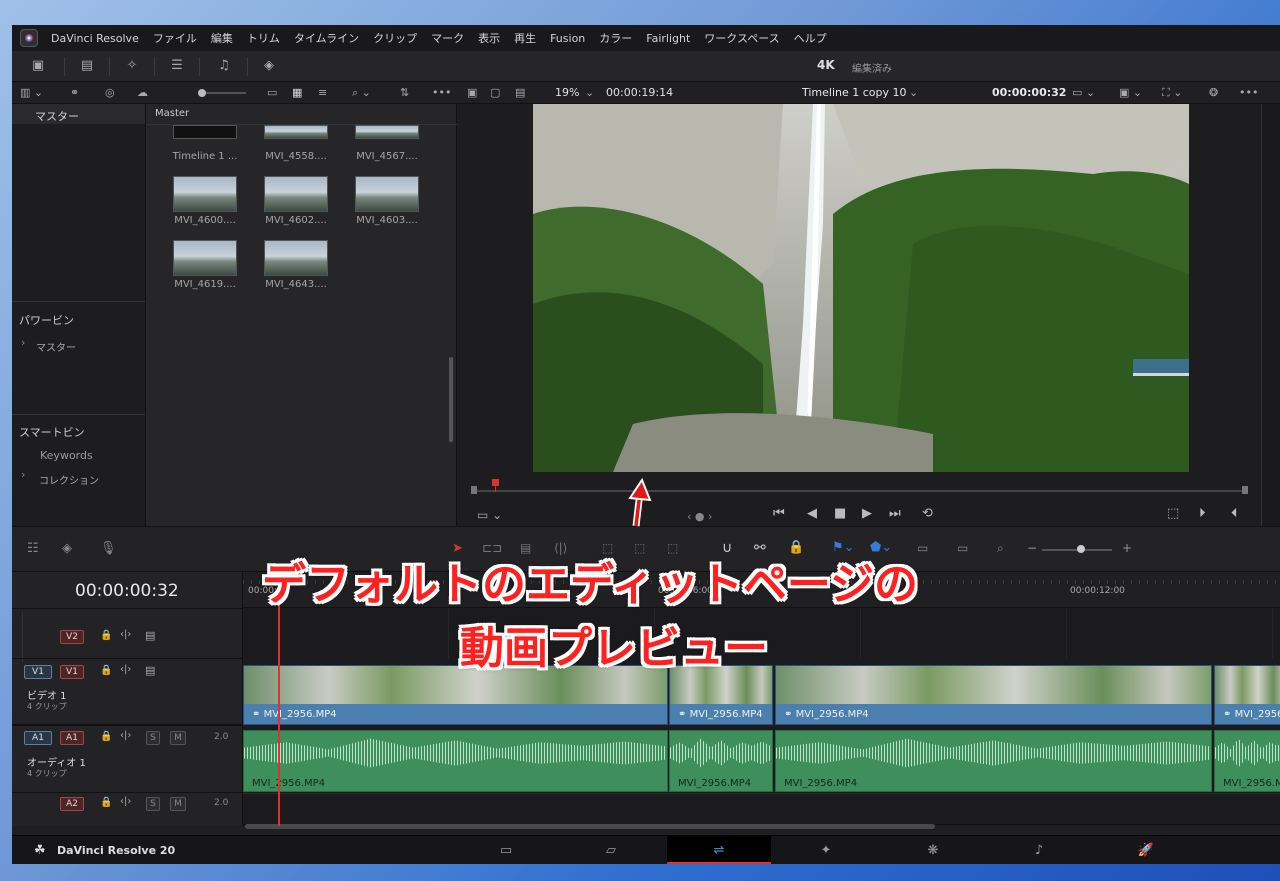  Describe the element at coordinates (615, 38) in the screenshot. I see `menu-color: カラー` at that location.